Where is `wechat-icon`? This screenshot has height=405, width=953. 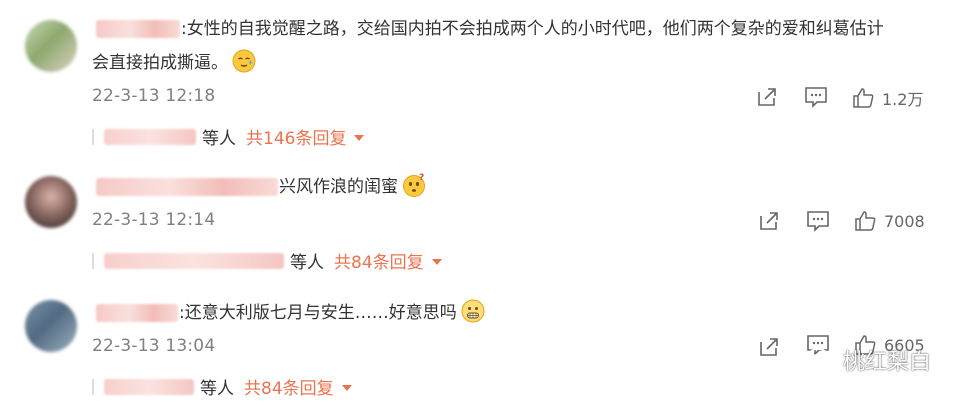 wechat-icon is located at coordinates (821, 359).